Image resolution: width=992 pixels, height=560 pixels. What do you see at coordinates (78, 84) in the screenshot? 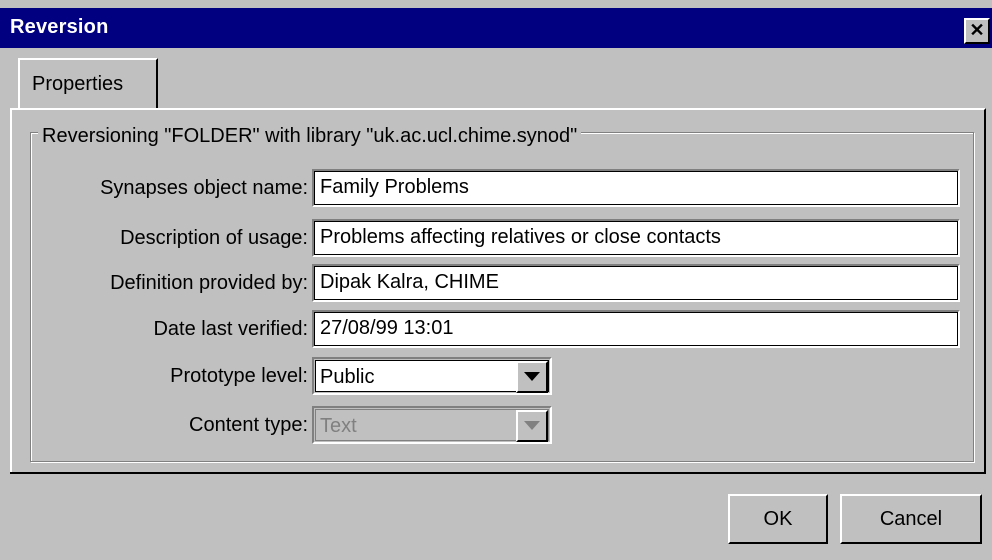
I see `tab-properties-label: Properties` at bounding box center [78, 84].